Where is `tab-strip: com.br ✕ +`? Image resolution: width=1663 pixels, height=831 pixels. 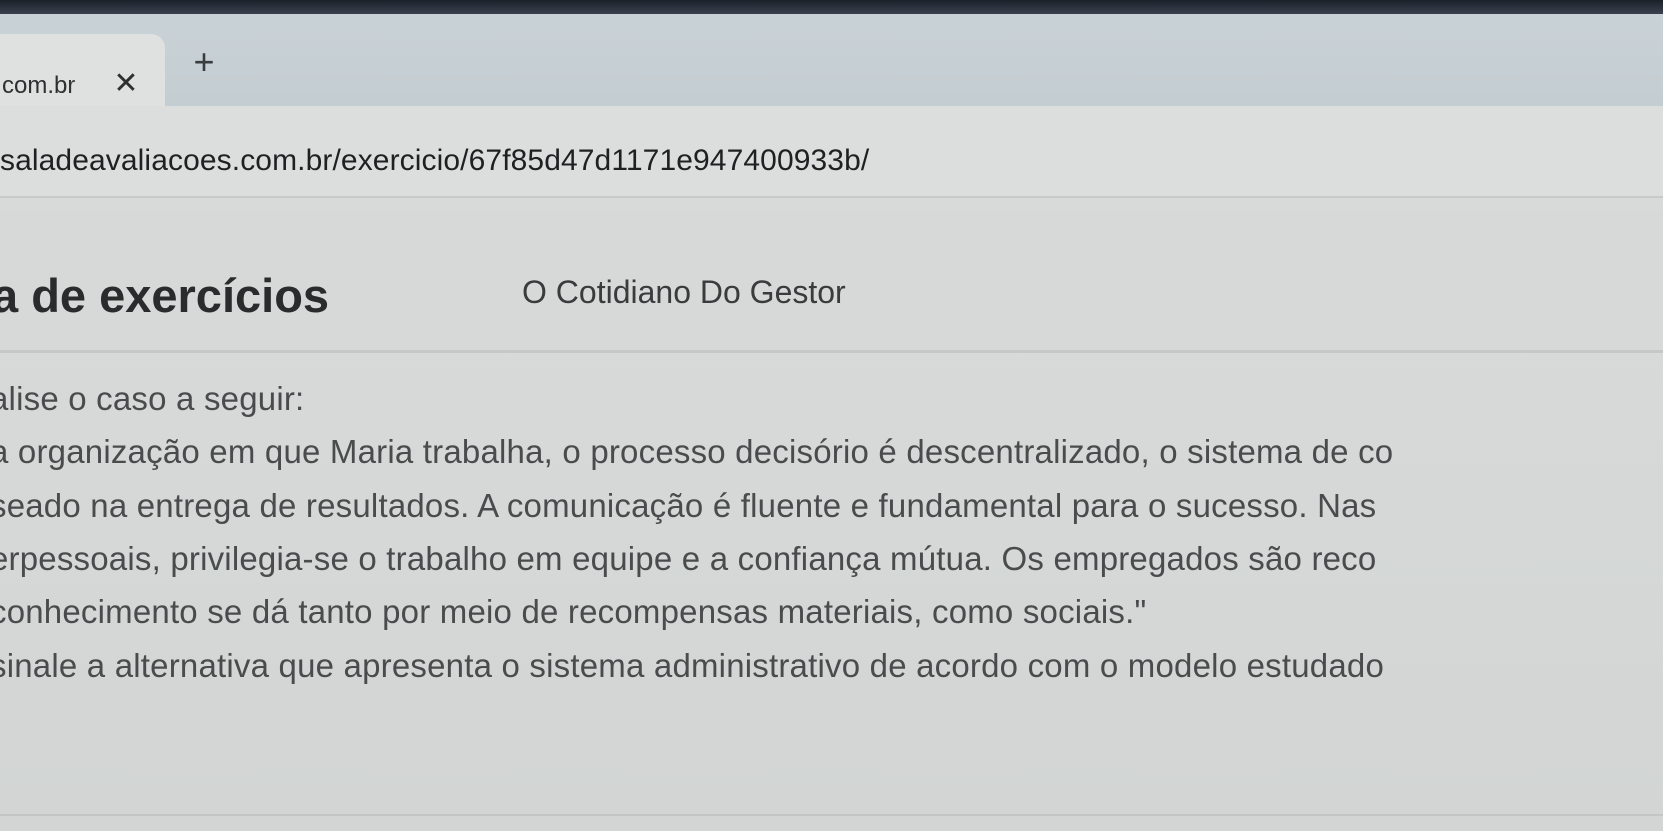
tab-strip: com.br ✕ + is located at coordinates (831, 60).